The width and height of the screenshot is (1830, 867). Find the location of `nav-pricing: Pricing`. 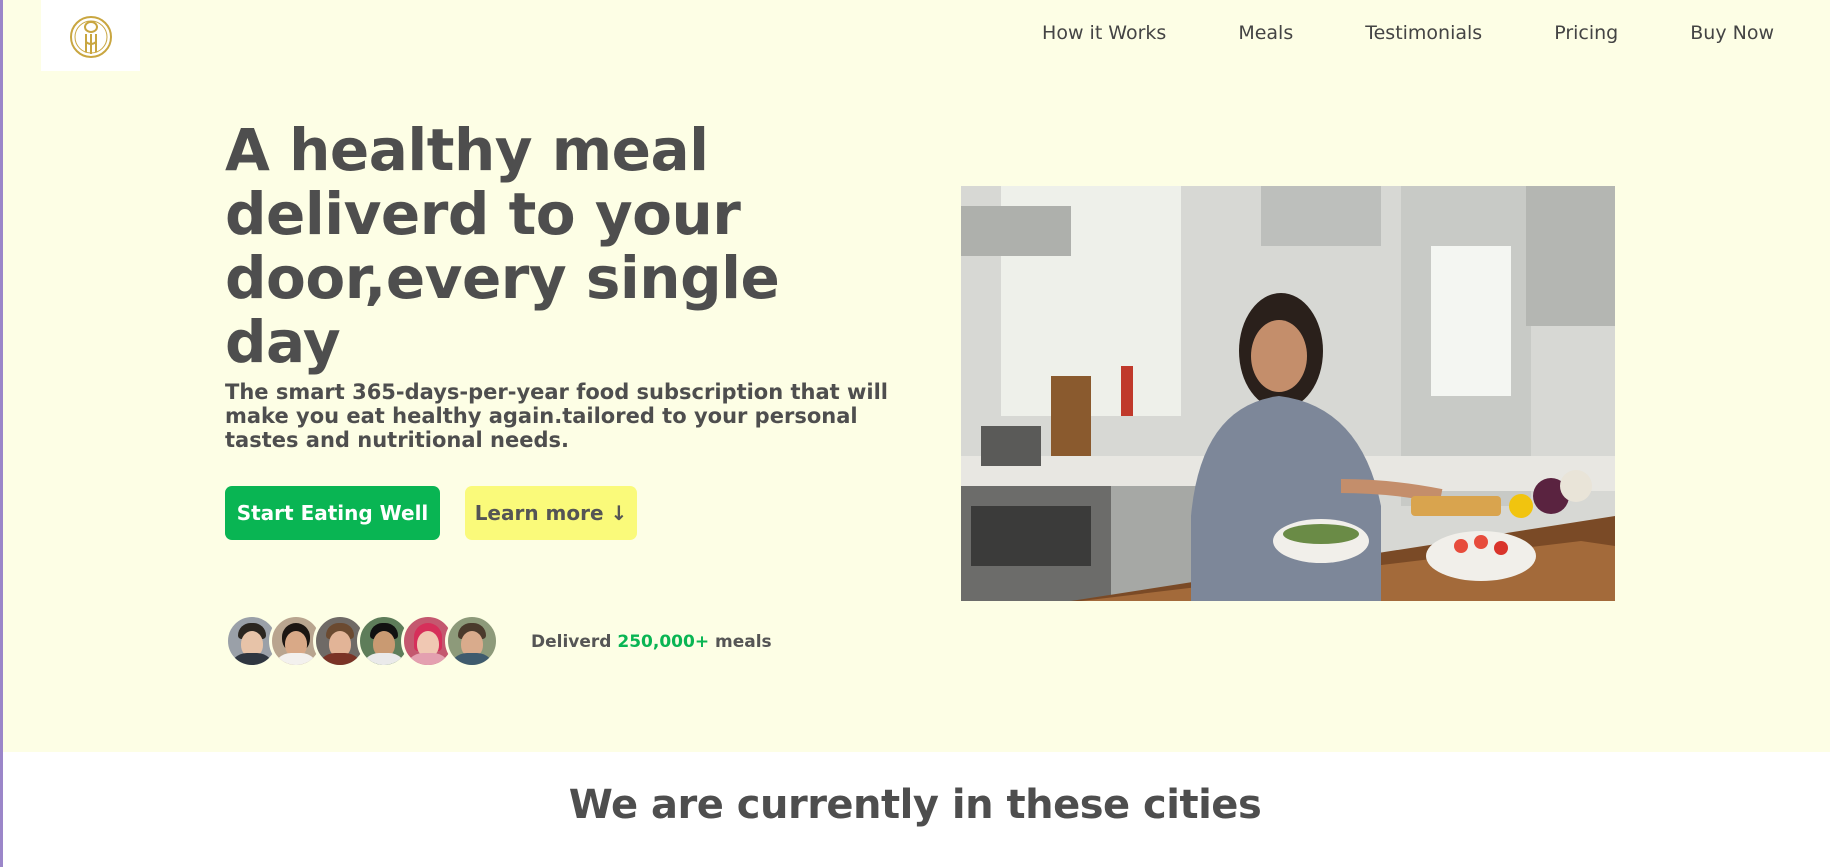

nav-pricing: Pricing is located at coordinates (1586, 33).